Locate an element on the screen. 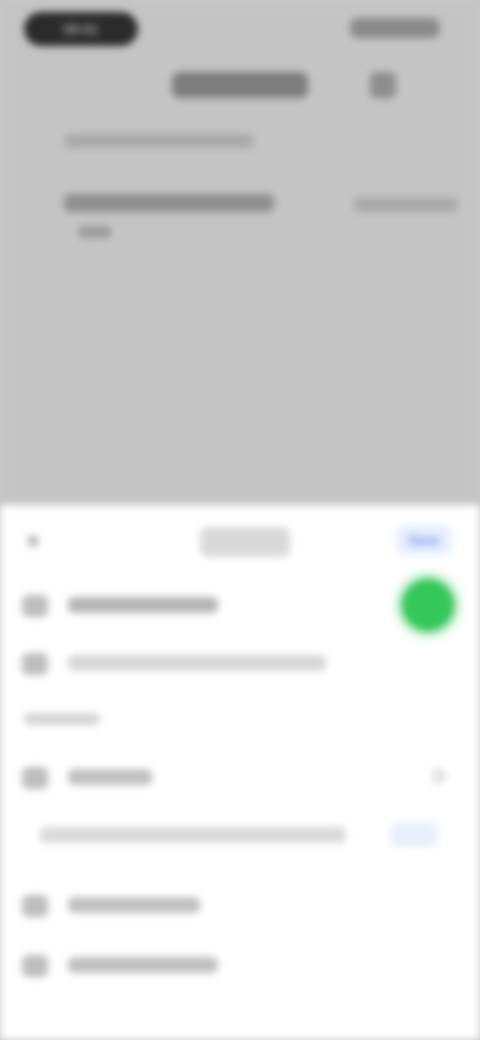 The height and width of the screenshot is (1040, 480). sheet-title is located at coordinates (245, 542).